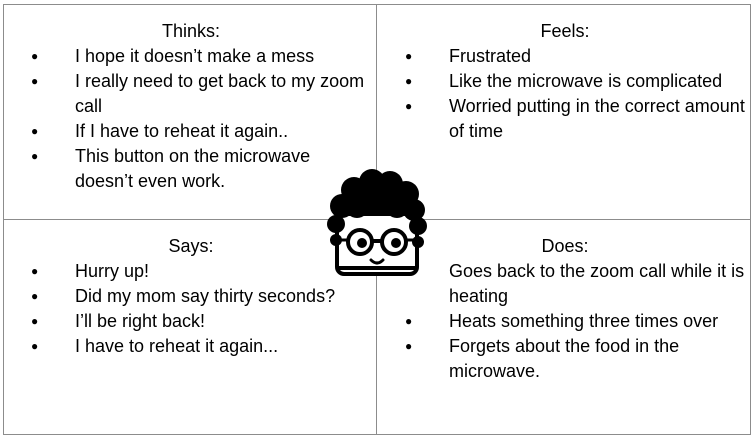  Describe the element at coordinates (191, 31) in the screenshot. I see `thinks-title: Thinks:` at that location.